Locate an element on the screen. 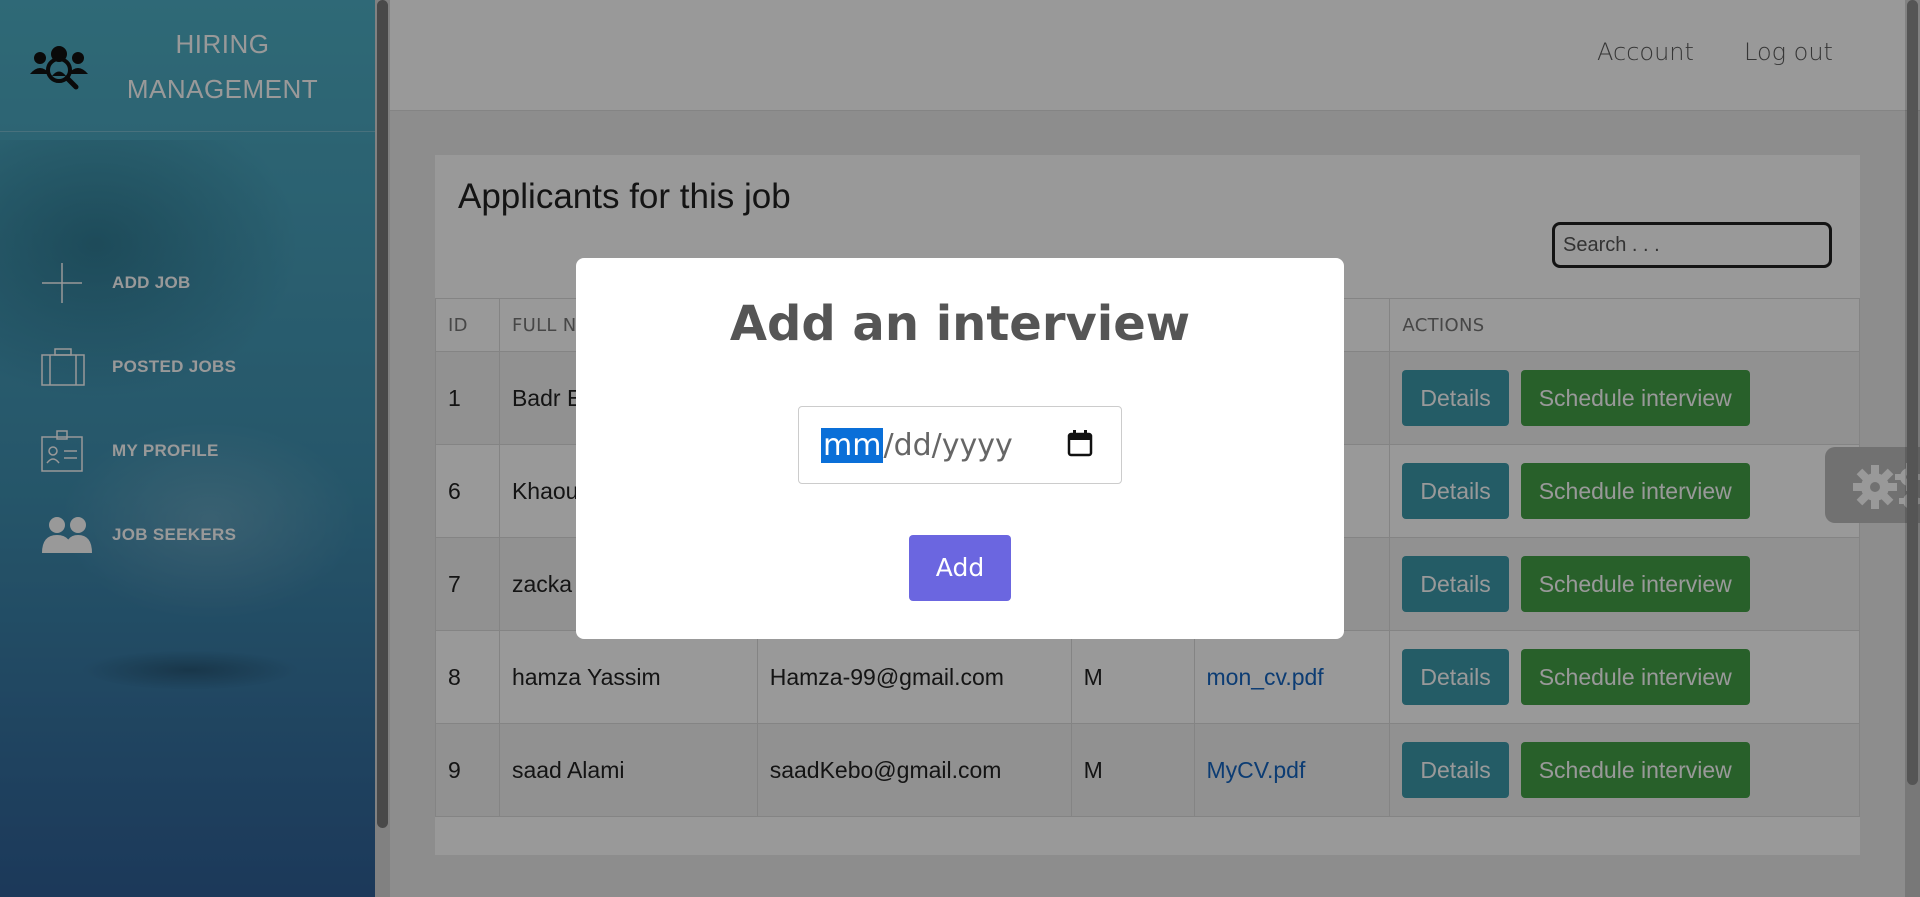  interview-date-input: mm / dd / yyyy is located at coordinates (960, 445).